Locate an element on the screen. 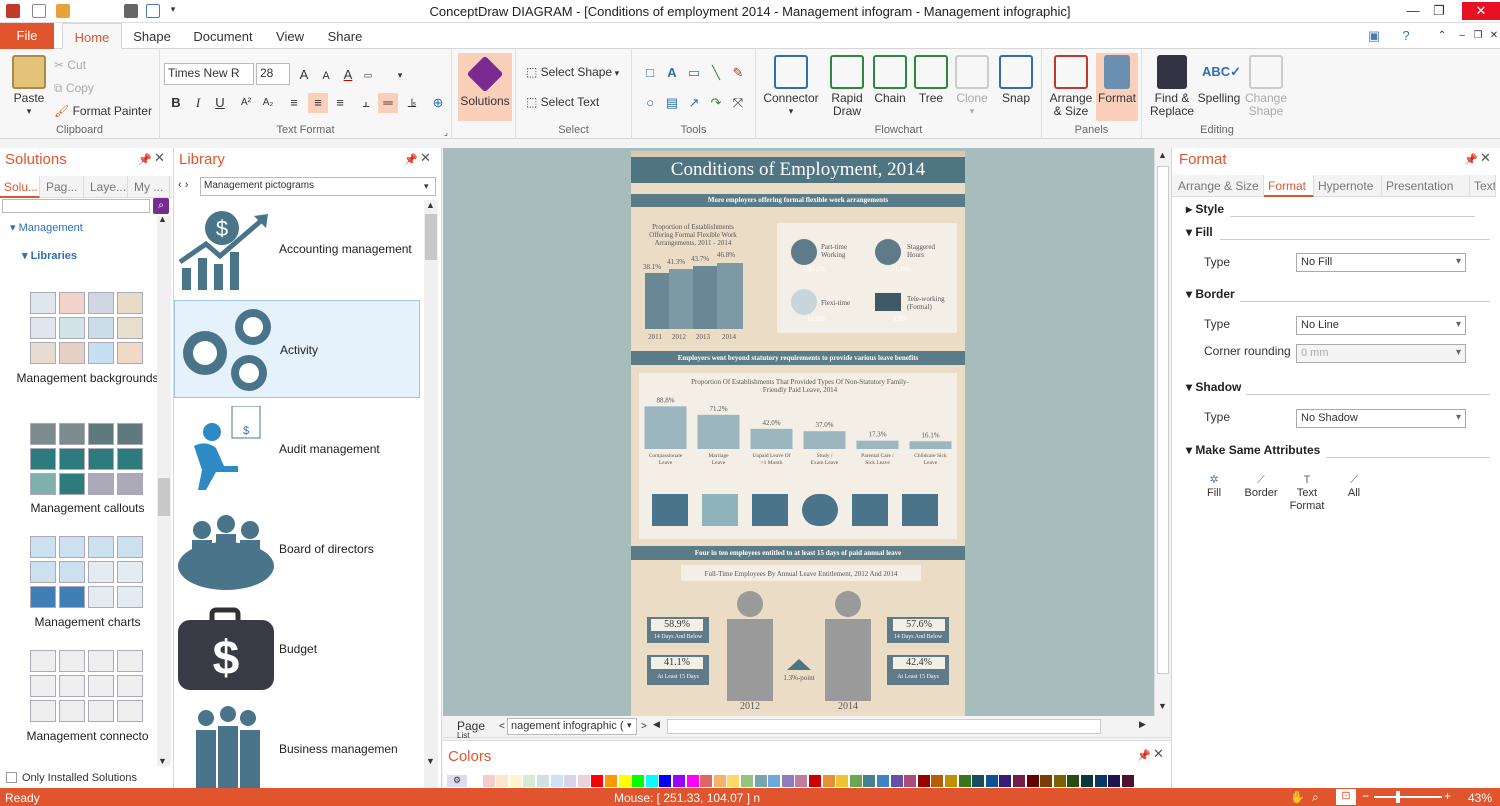  pan-hand-icon: ✋ is located at coordinates (1297, 797).